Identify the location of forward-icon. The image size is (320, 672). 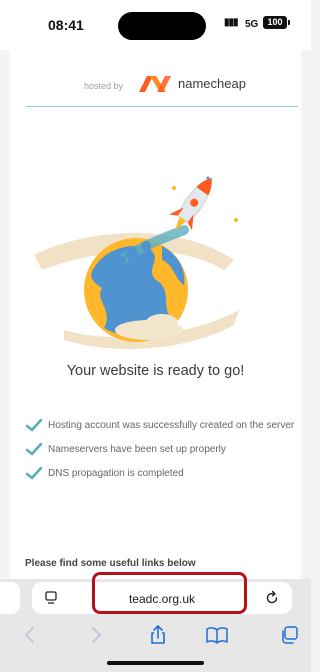
(96, 635).